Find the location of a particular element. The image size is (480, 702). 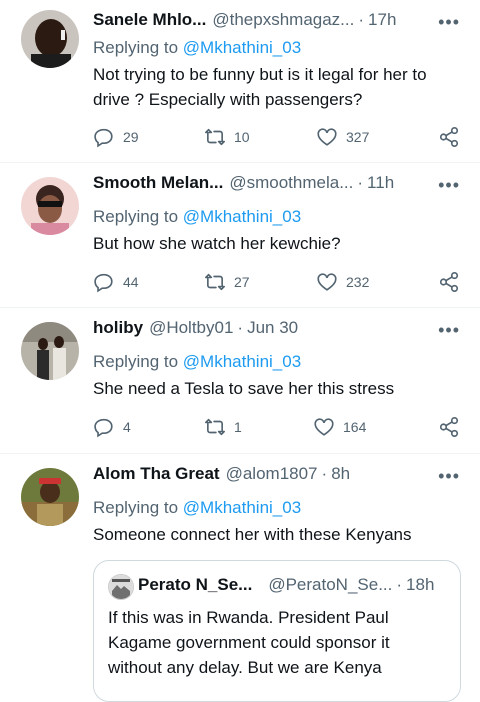

retweet-button: 1 is located at coordinates (223, 427).